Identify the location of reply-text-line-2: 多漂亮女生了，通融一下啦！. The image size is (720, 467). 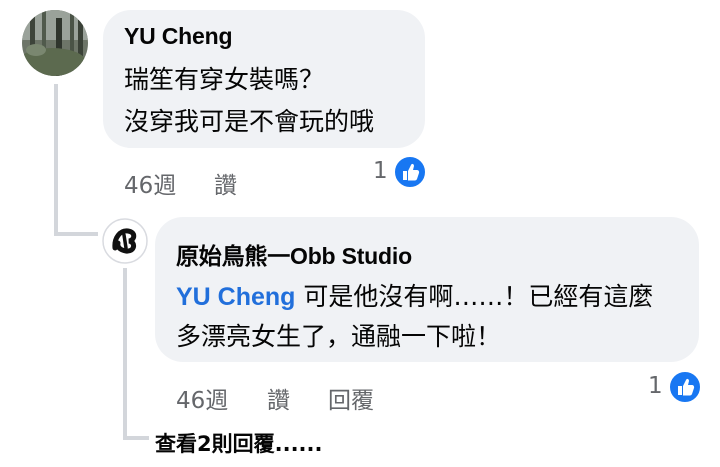
(339, 336).